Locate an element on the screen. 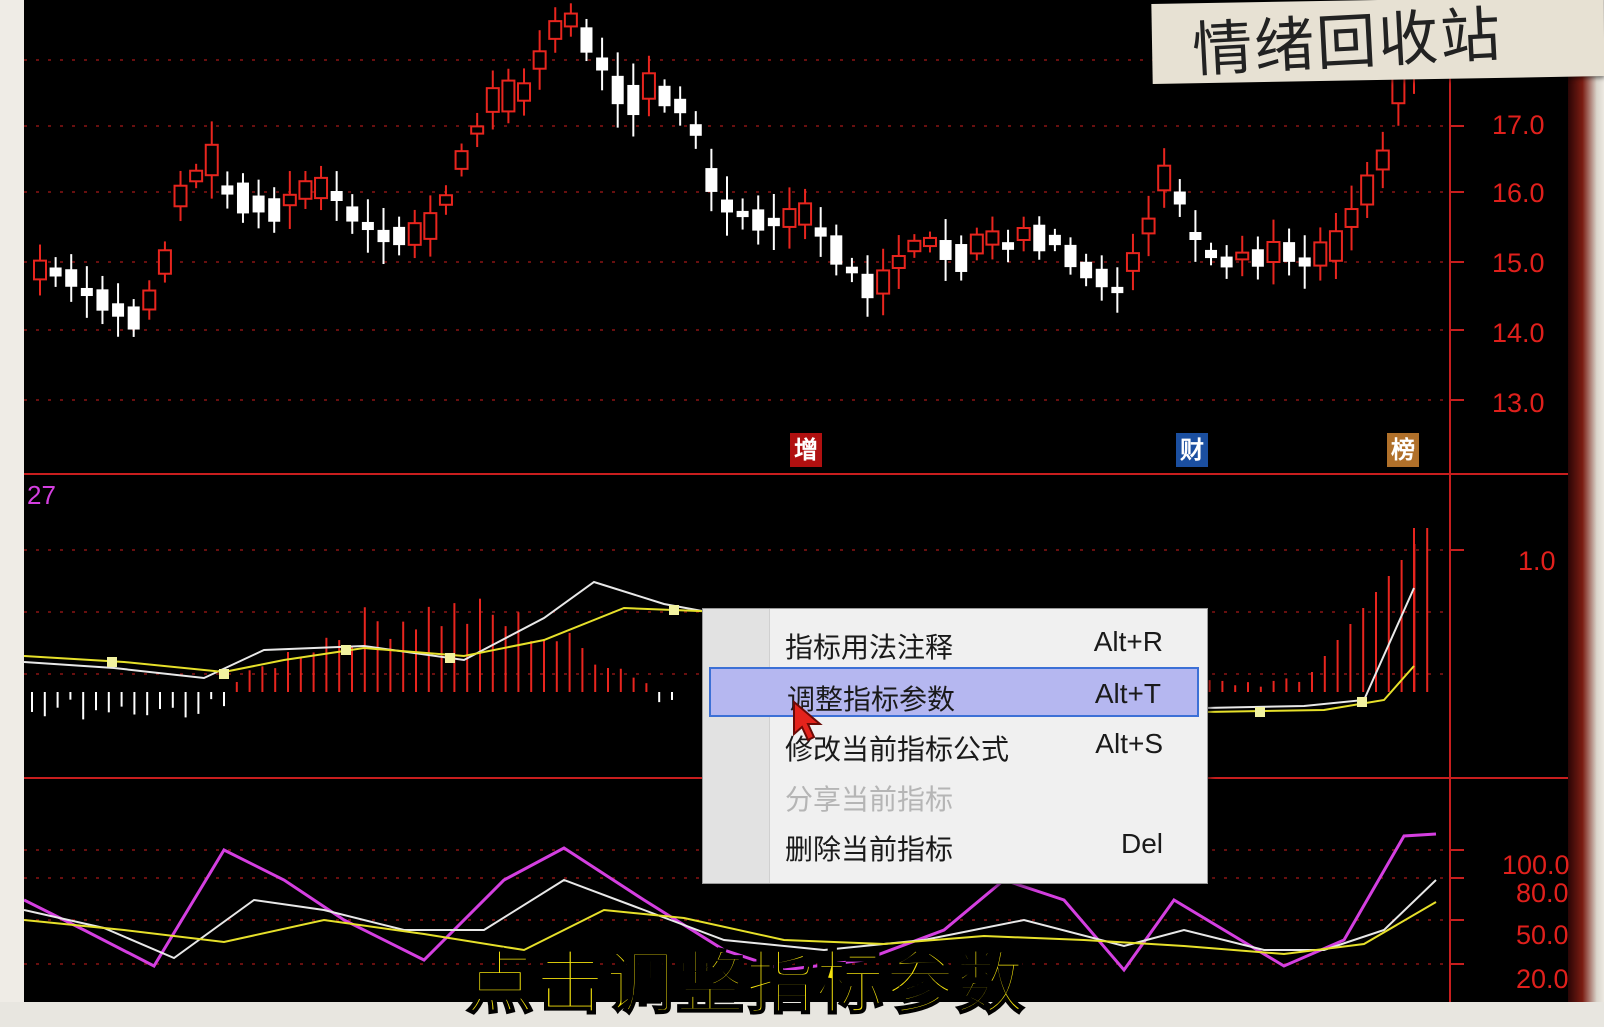  event-marker-finance: 财 is located at coordinates (1192, 450).